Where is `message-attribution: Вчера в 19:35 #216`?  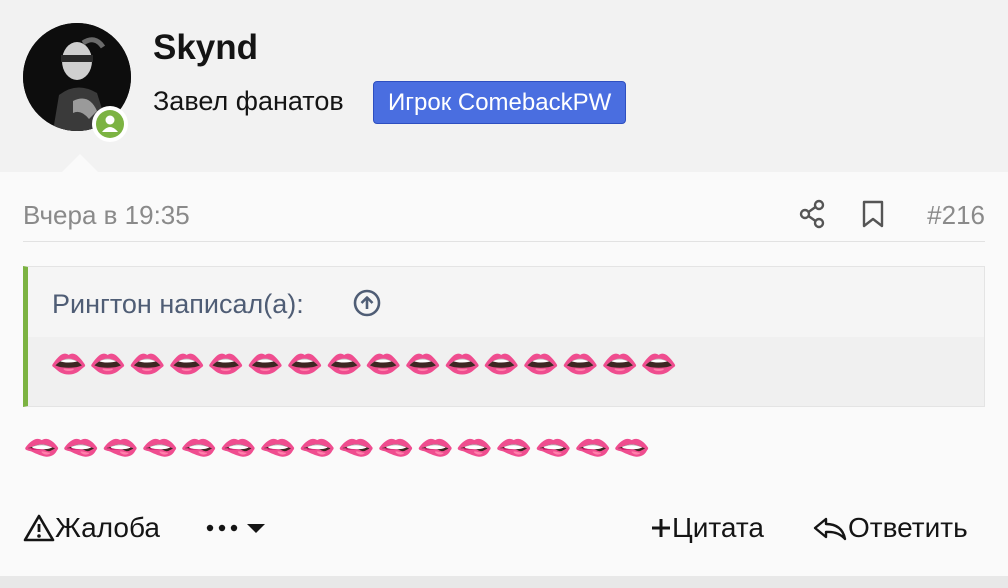 message-attribution: Вчера в 19:35 #216 is located at coordinates (504, 207).